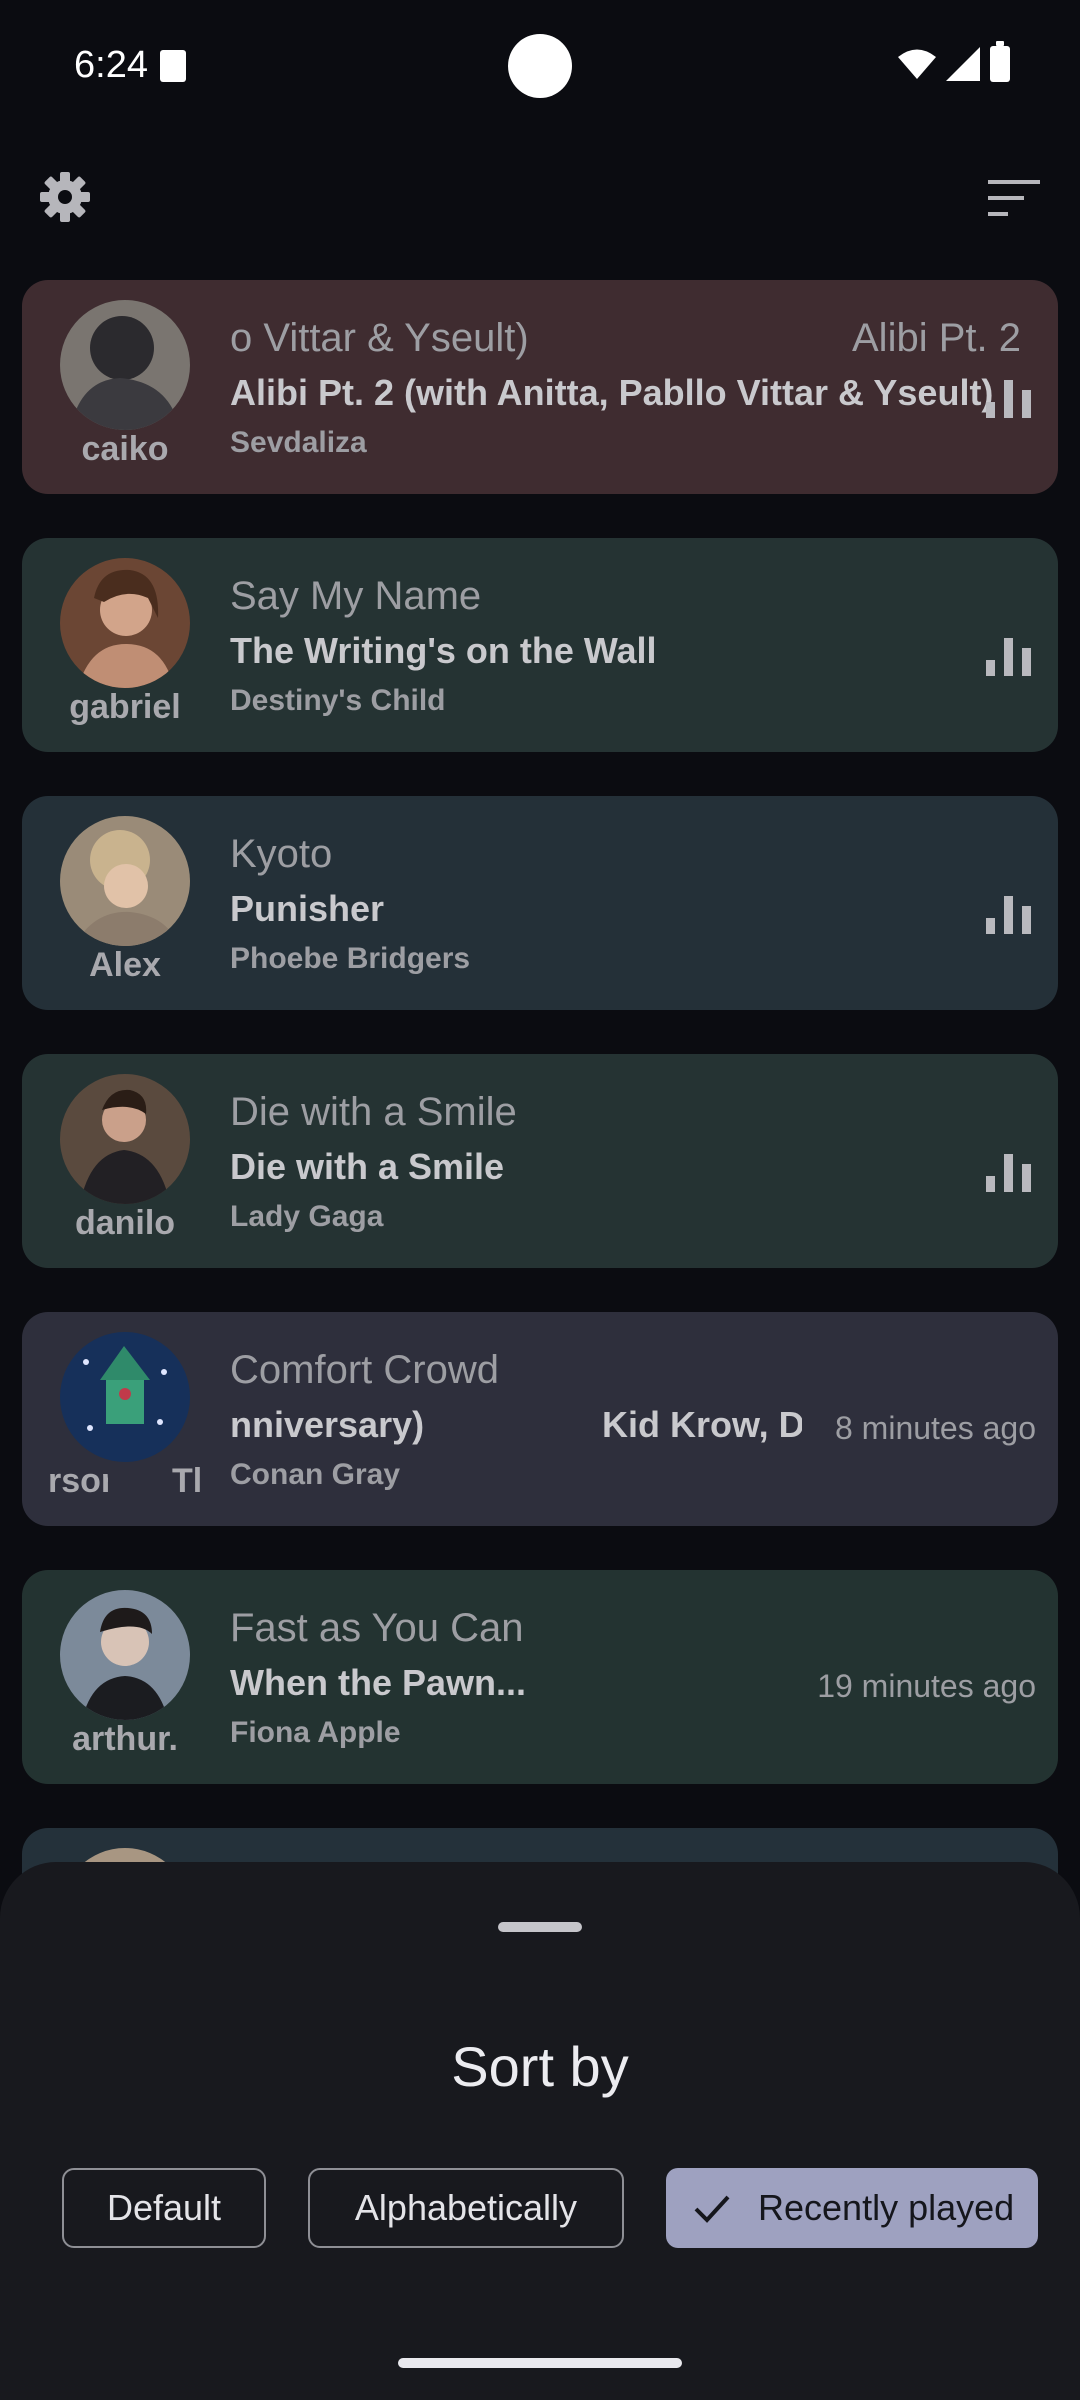 The height and width of the screenshot is (2400, 1080). Describe the element at coordinates (540, 2066) in the screenshot. I see `sheet-title: Sort by` at that location.